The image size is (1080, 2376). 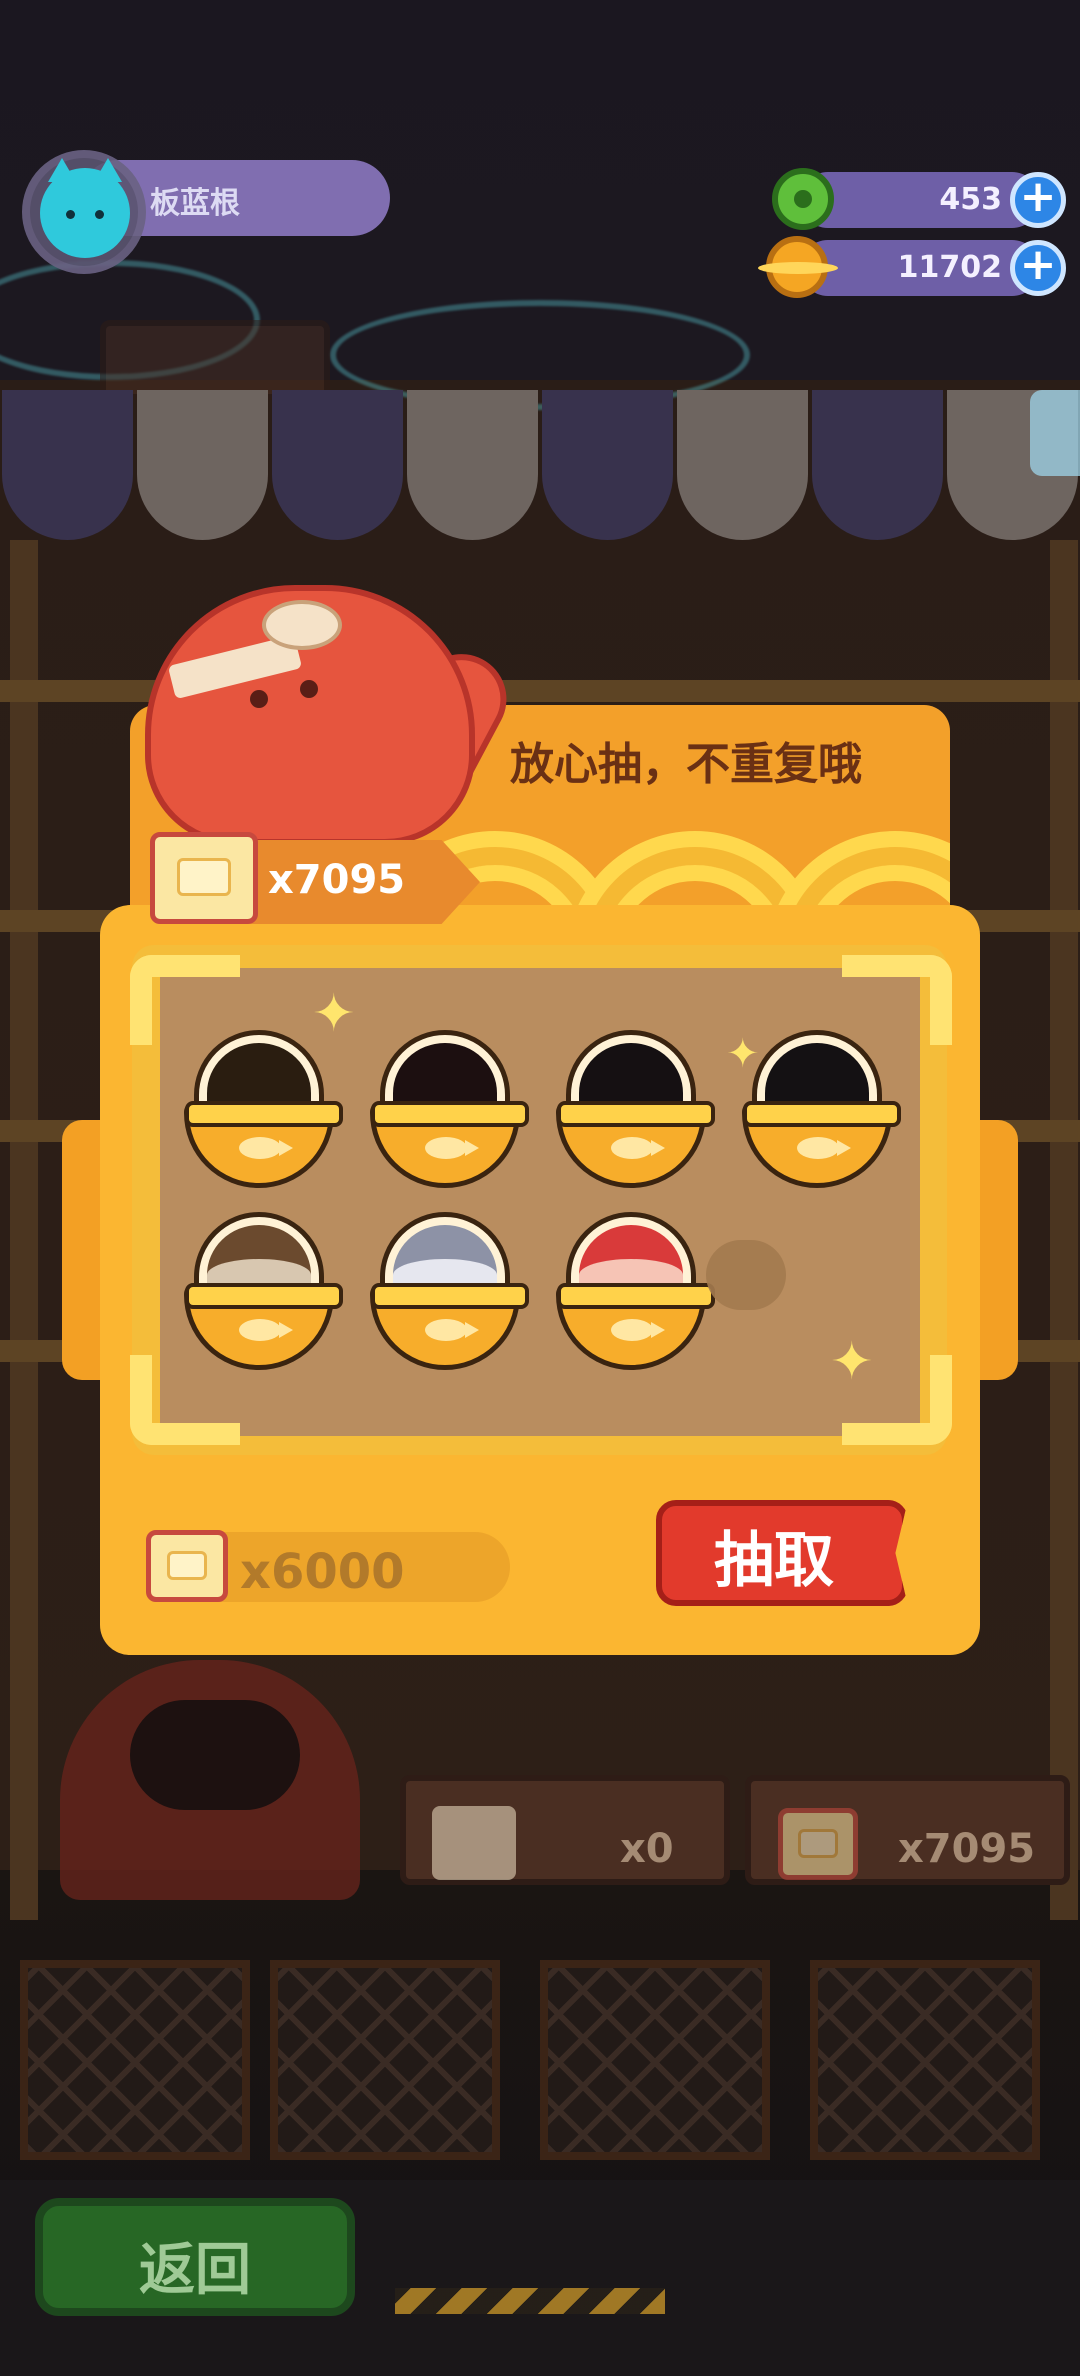 I want to click on shop-awning, so click(x=540, y=465).